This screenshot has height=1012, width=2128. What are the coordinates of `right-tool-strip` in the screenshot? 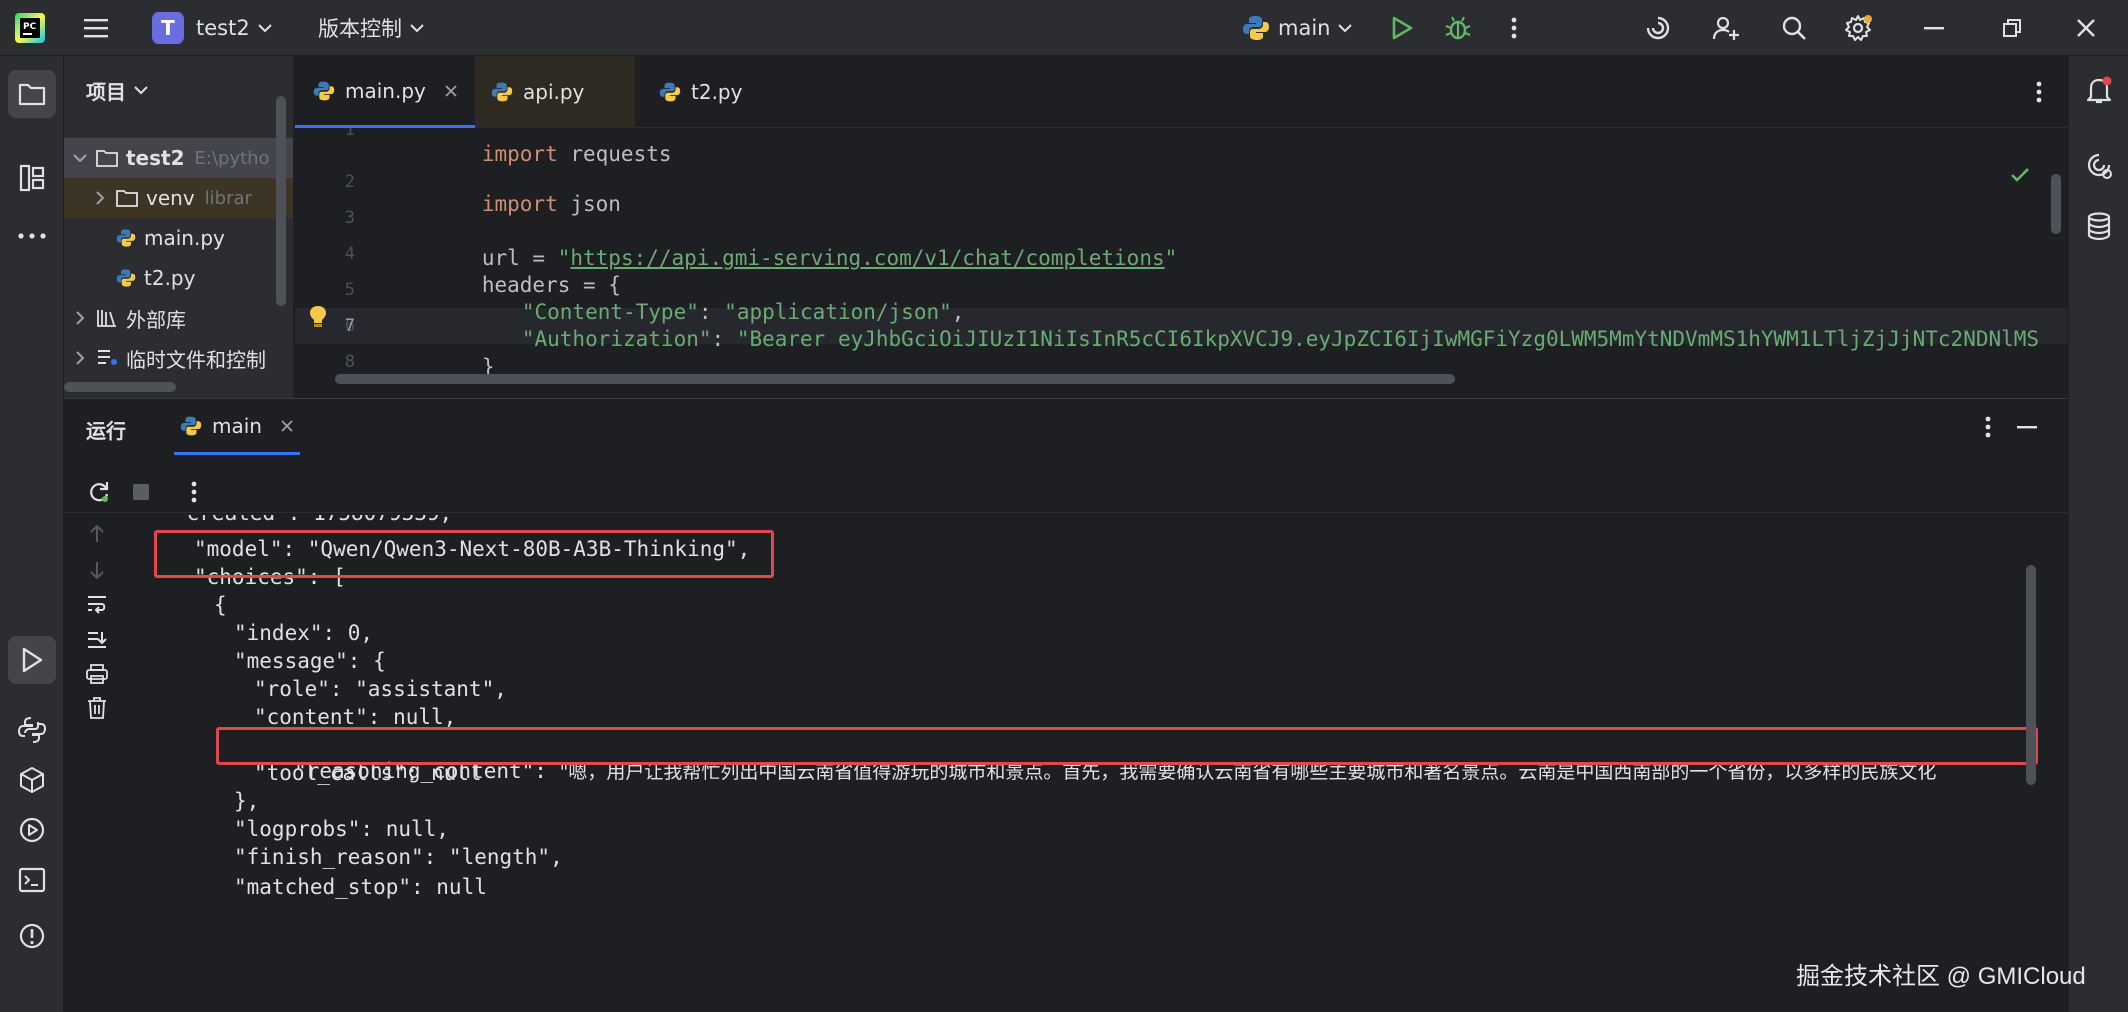 It's located at (2098, 534).